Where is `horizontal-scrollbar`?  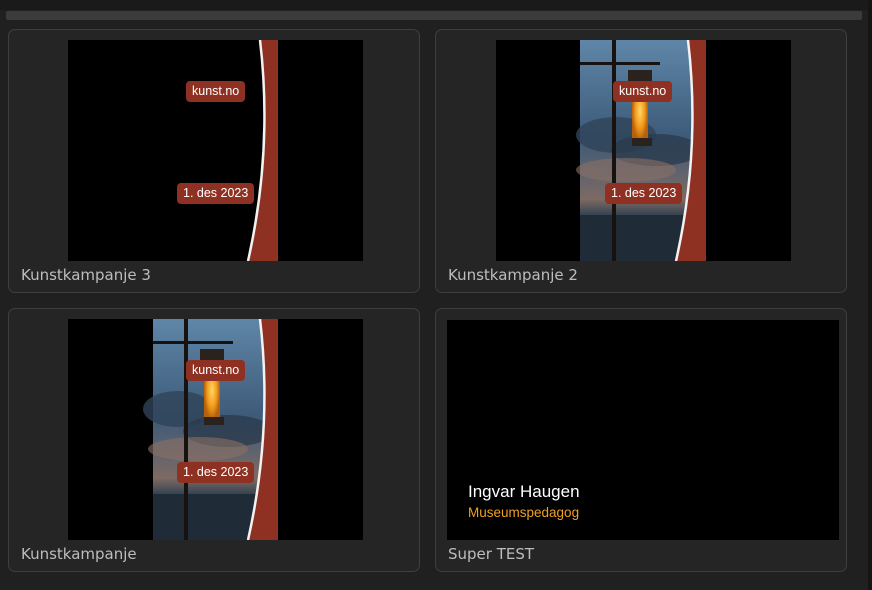 horizontal-scrollbar is located at coordinates (434, 15).